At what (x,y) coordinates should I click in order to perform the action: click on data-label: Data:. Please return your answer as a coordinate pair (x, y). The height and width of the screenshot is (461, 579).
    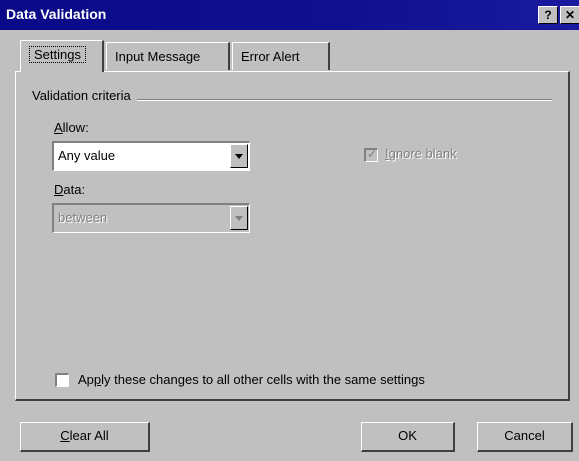
    Looking at the image, I should click on (70, 189).